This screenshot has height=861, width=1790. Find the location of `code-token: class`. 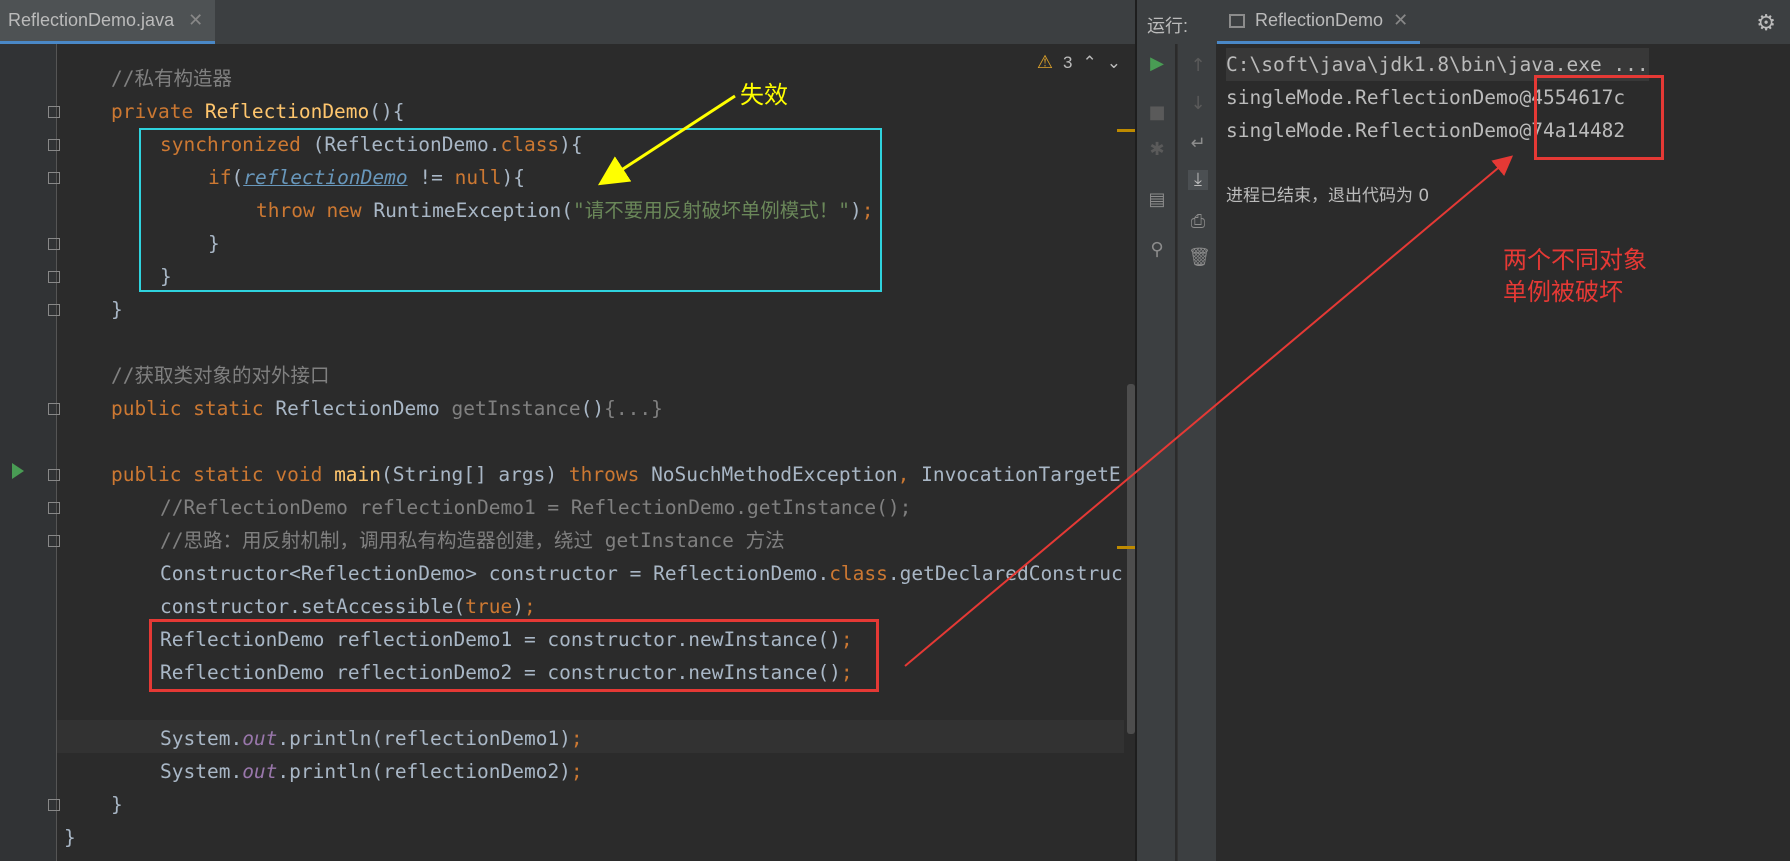

code-token: class is located at coordinates (858, 573).